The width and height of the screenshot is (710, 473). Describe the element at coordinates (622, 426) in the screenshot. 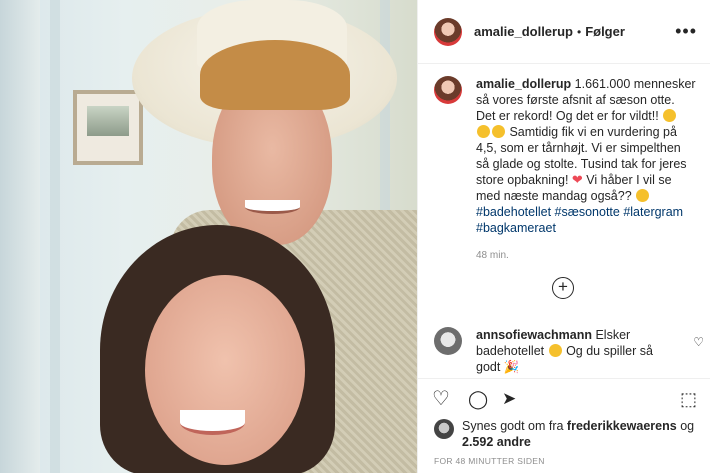

I see `liker-username: frederikkewaerens` at that location.